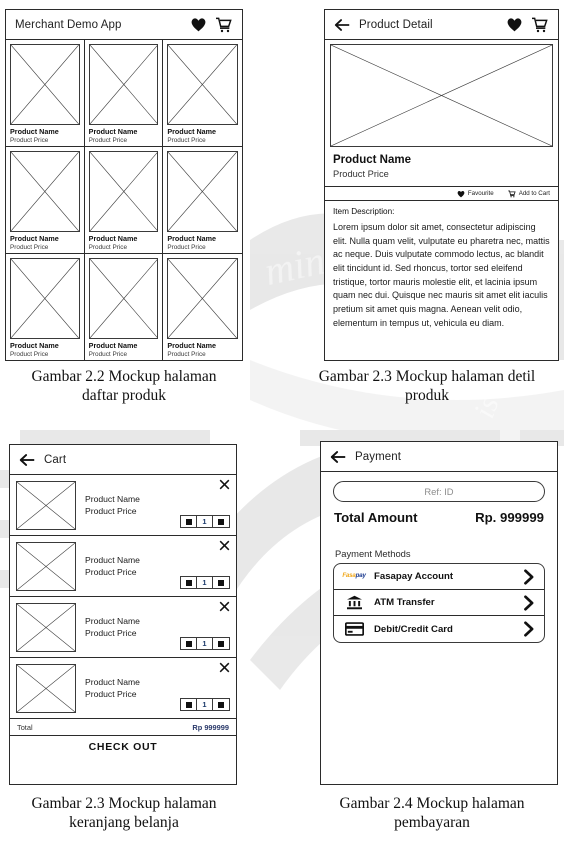 This screenshot has width=564, height=851. I want to click on payment-method-item: Debit/Credit Card, so click(439, 629).